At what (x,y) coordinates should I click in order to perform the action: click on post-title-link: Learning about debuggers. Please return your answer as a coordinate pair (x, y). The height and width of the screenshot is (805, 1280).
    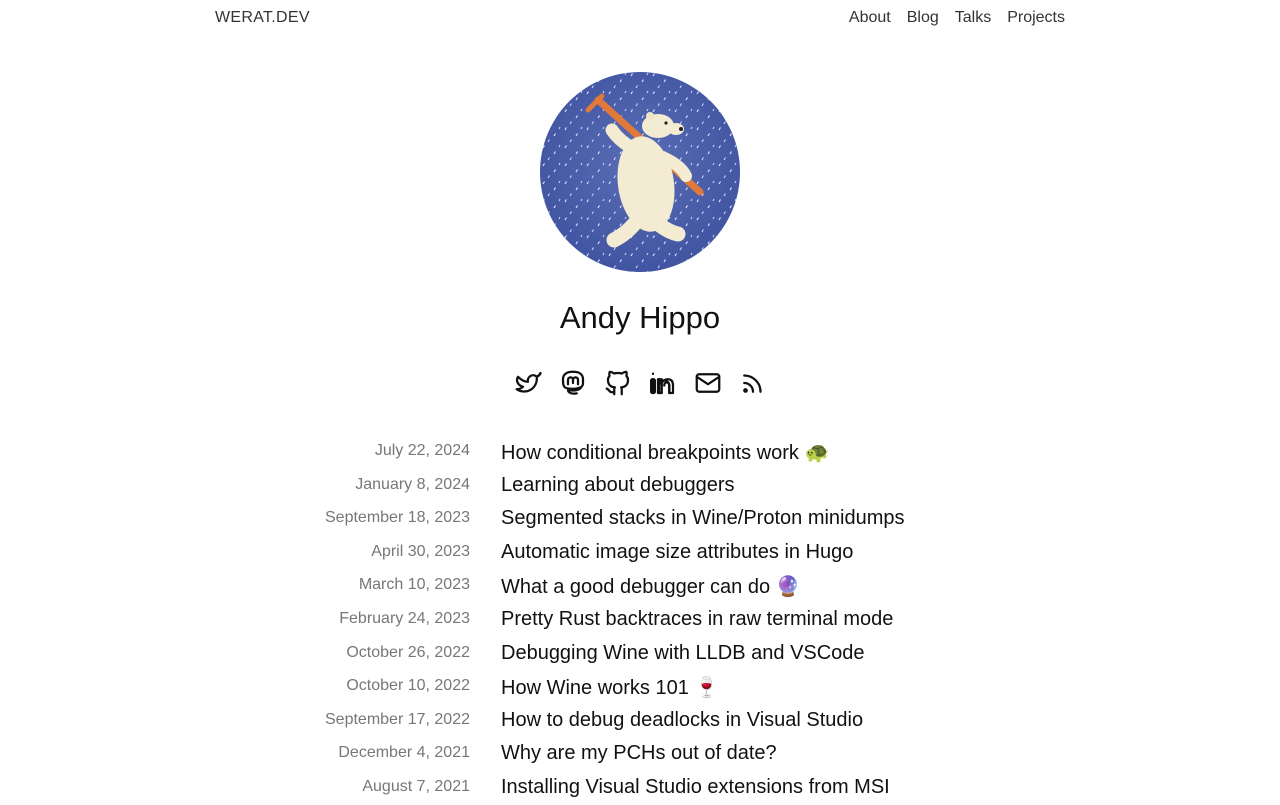
    Looking at the image, I should click on (618, 485).